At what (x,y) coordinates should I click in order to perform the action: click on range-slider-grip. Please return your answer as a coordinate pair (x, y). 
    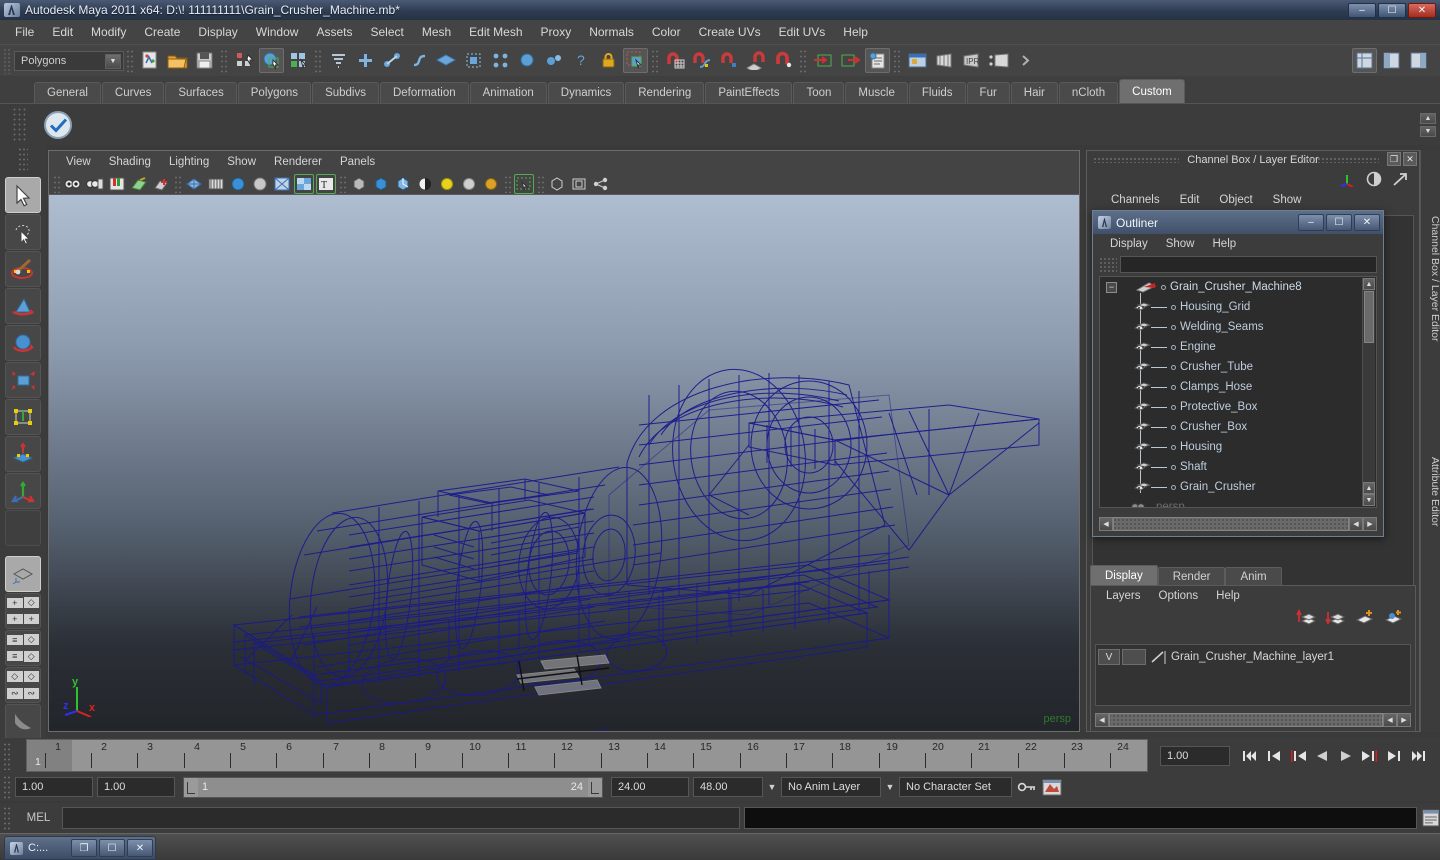
    Looking at the image, I should click on (7, 787).